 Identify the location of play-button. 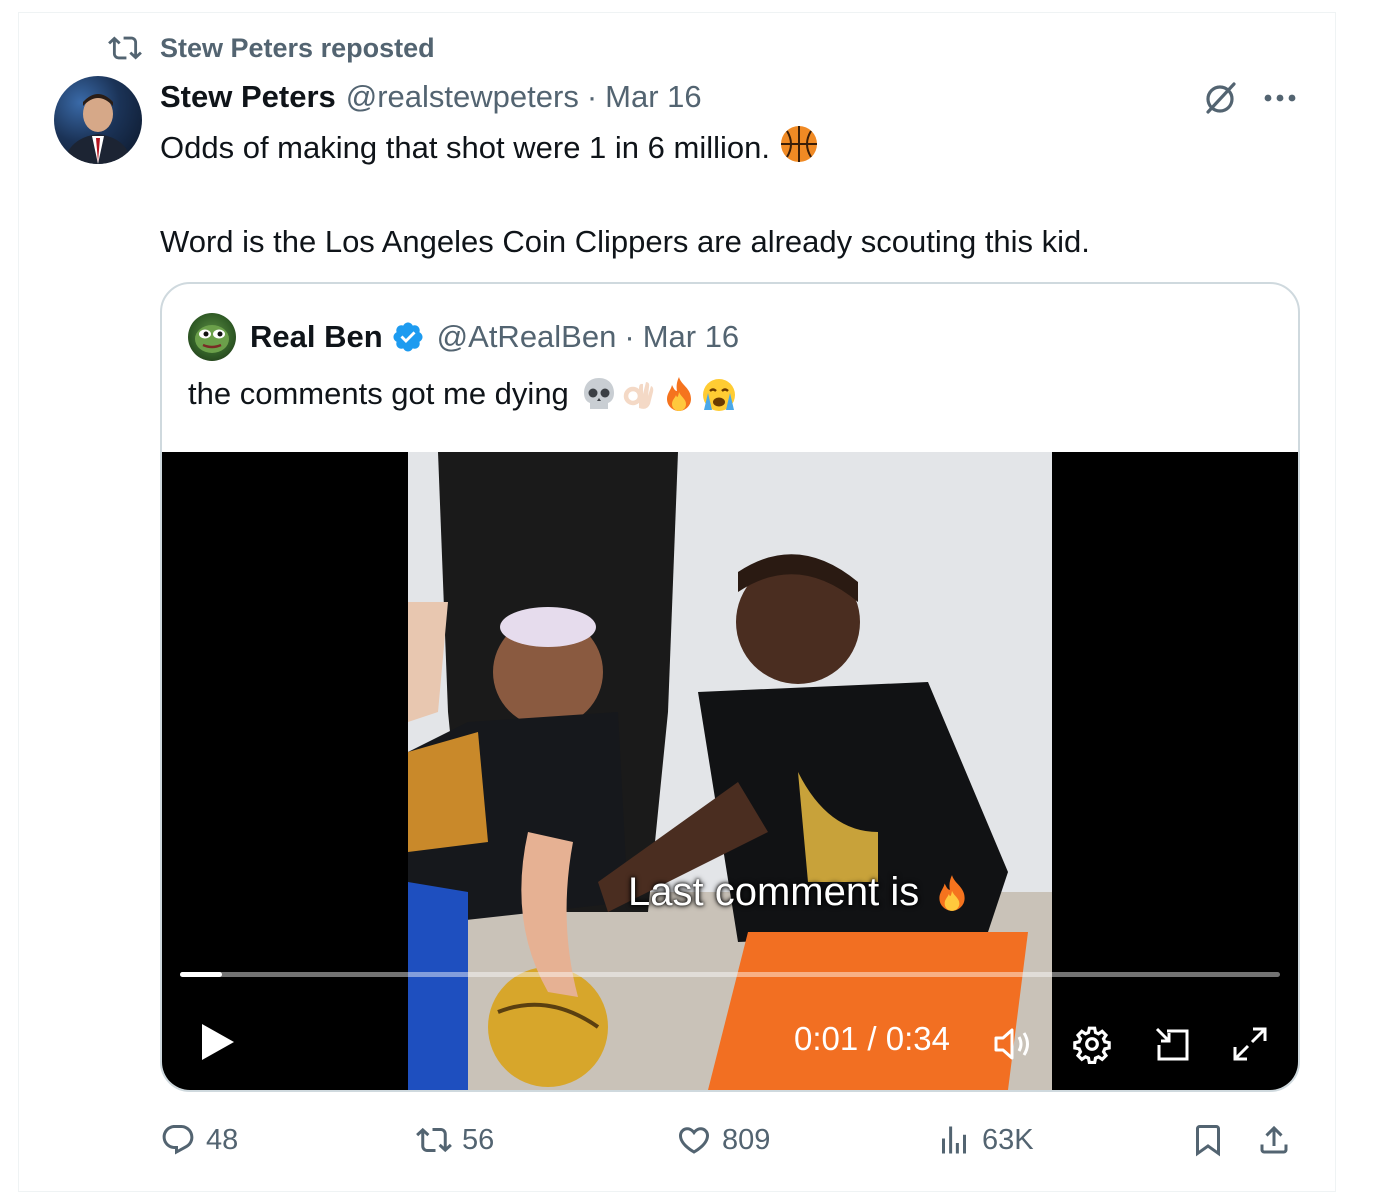
(218, 1042).